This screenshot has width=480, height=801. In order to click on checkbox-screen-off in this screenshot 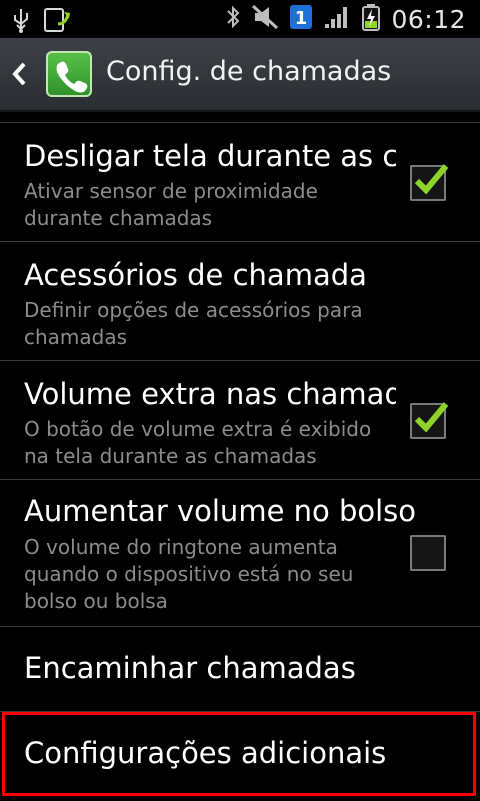, I will do `click(429, 182)`.